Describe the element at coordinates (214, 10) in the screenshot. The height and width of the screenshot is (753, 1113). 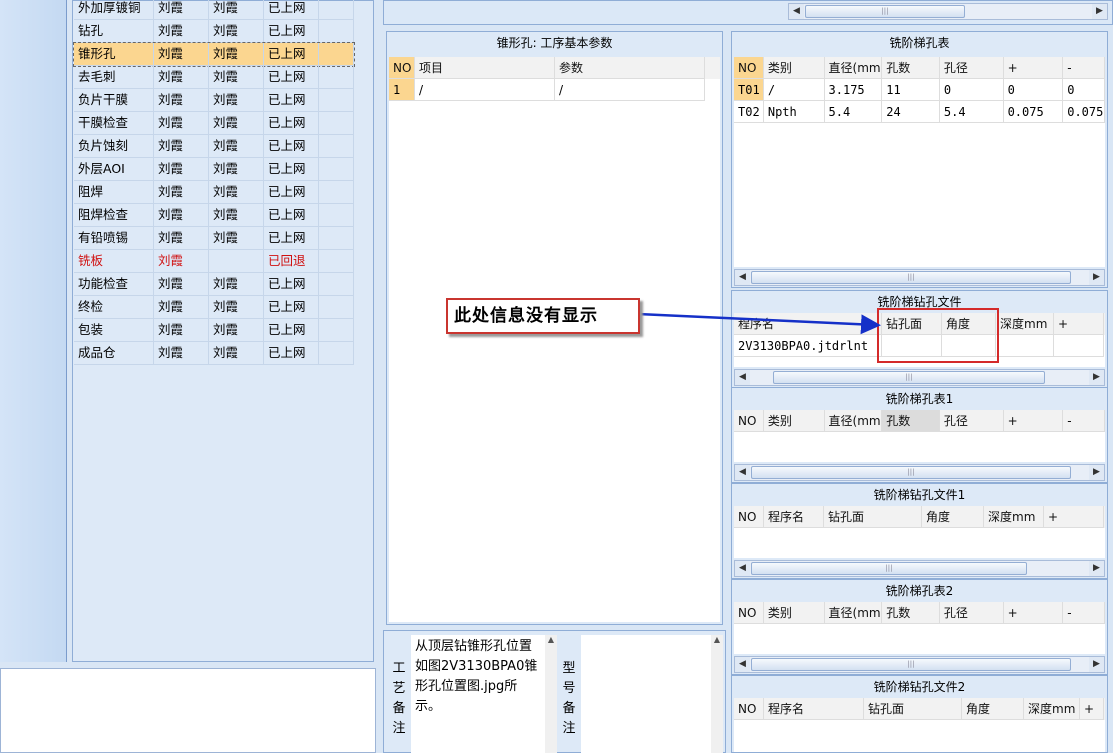
I see `process-row: 外加厚镀铜 刘霞 刘霞 已上网` at that location.